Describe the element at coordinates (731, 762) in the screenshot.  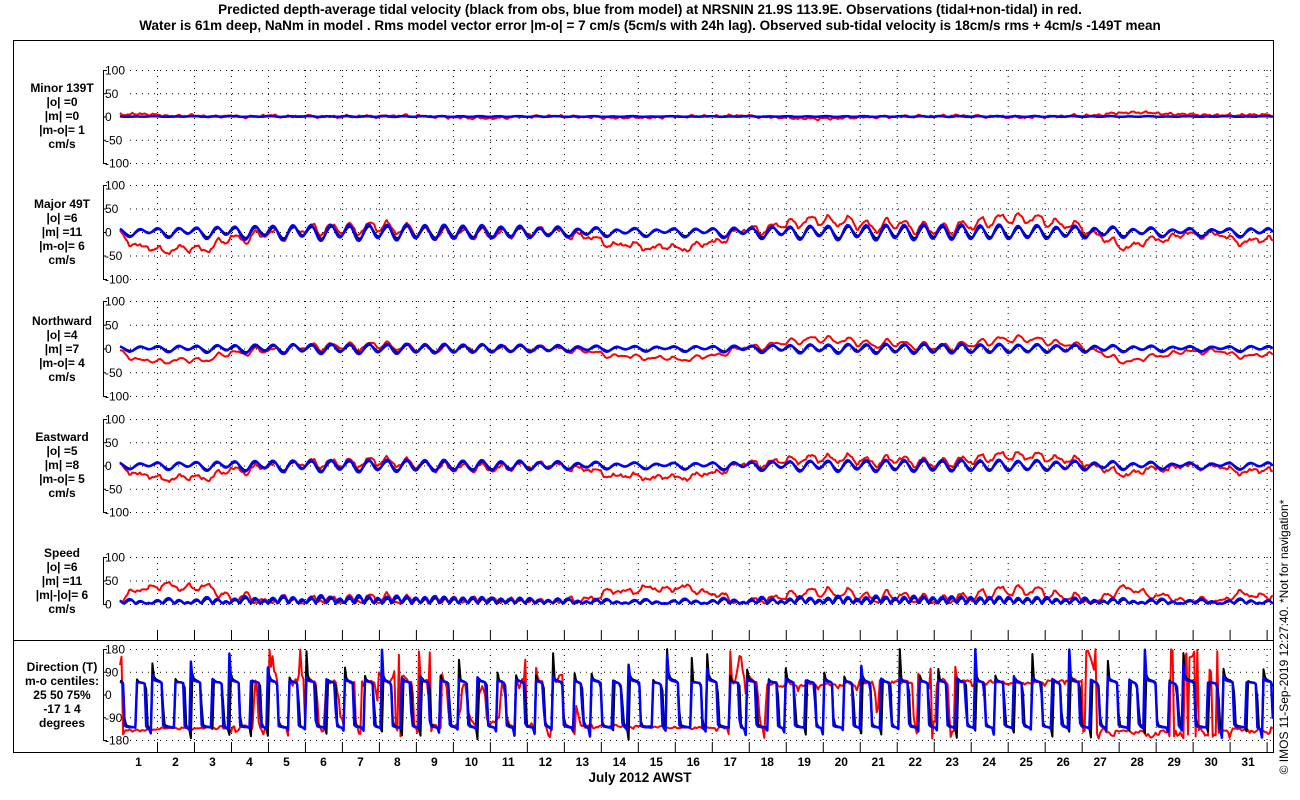
I see `x-tick-label: 17` at that location.